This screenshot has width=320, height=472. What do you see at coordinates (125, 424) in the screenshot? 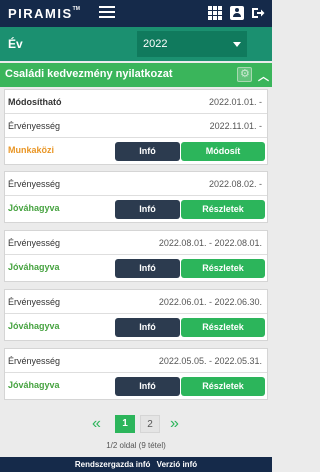
I see `page-1-button: 1` at bounding box center [125, 424].